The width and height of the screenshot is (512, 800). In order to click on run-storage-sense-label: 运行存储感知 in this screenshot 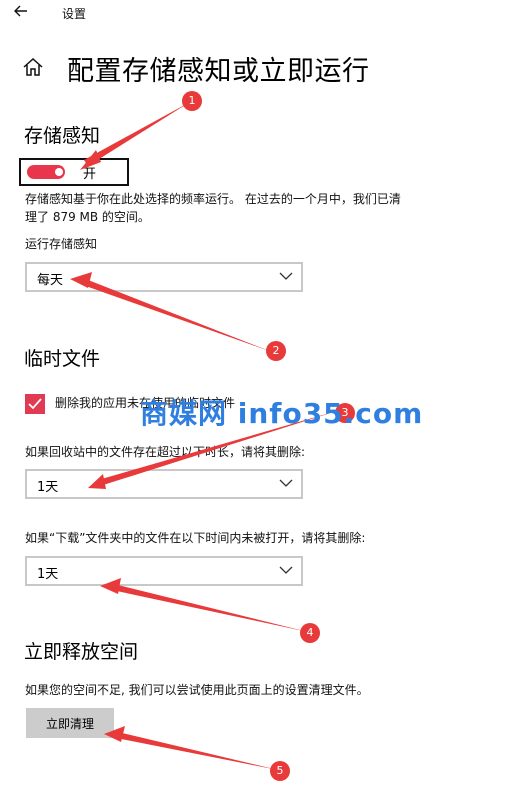, I will do `click(61, 244)`.